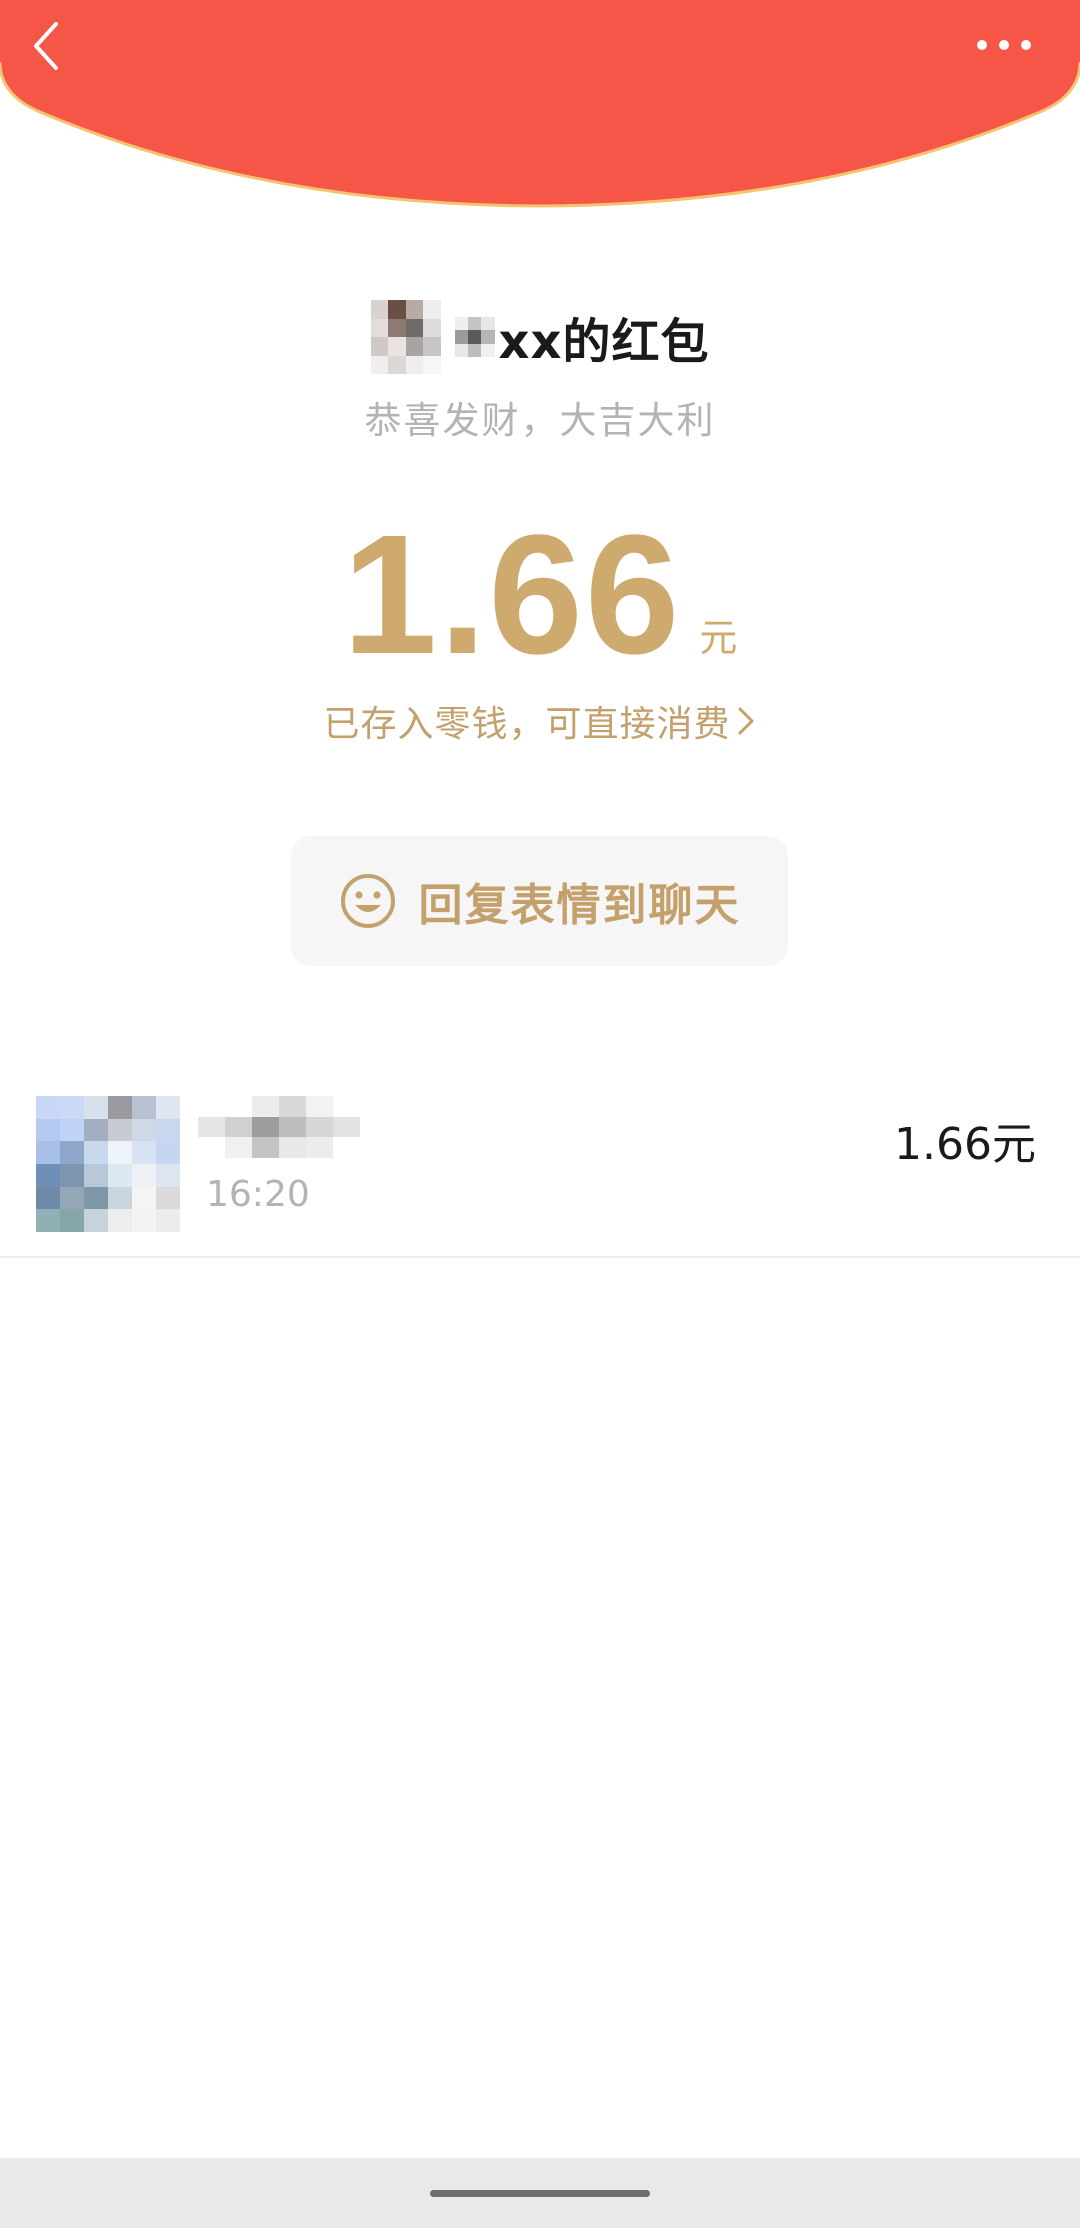 This screenshot has width=1080, height=2228. What do you see at coordinates (579, 905) in the screenshot?
I see `reply-emoji-label: 回复表情到聊天` at bounding box center [579, 905].